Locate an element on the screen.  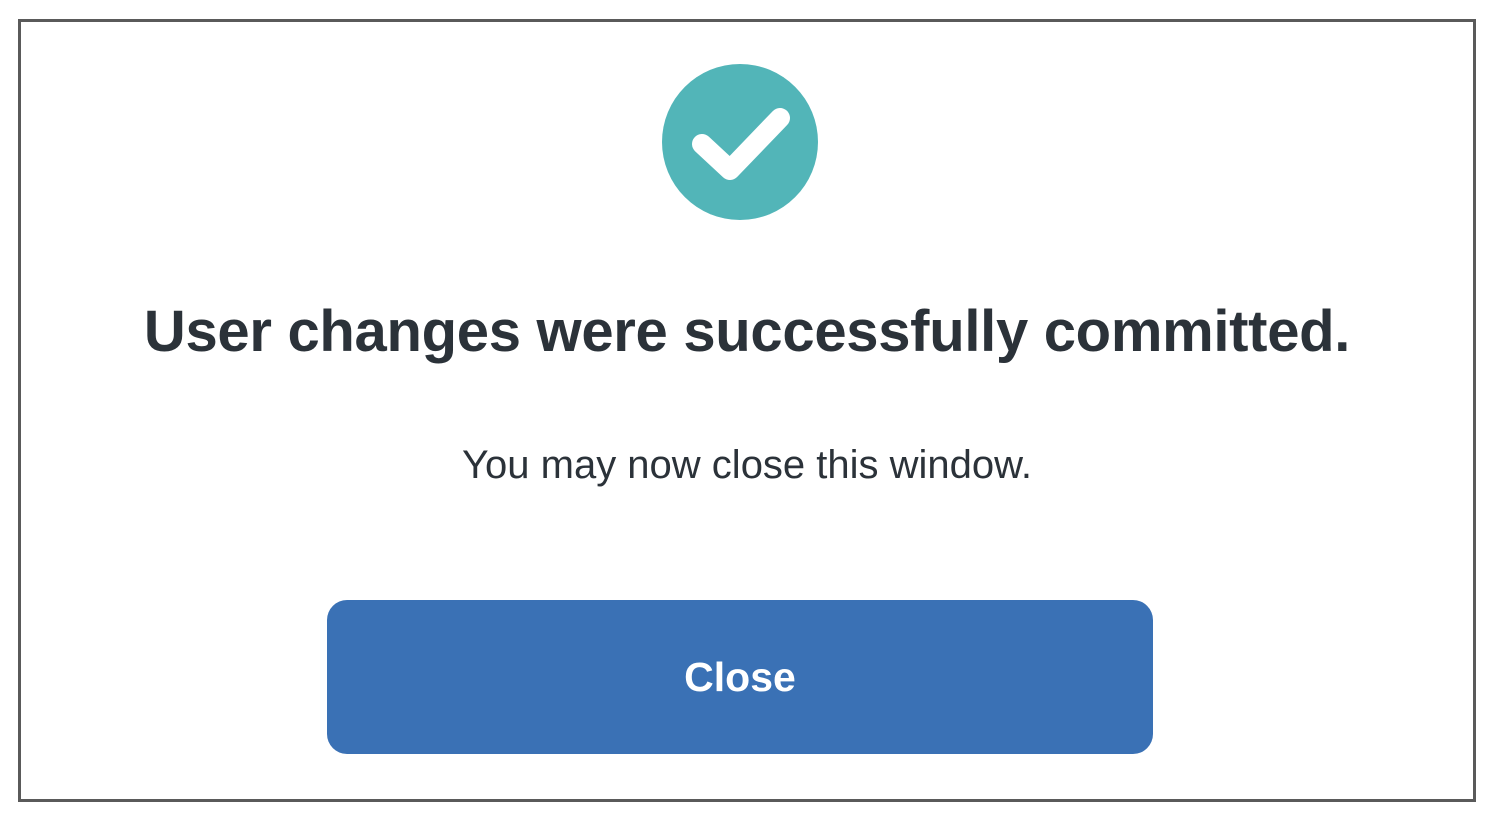
close-button: Close is located at coordinates (740, 677).